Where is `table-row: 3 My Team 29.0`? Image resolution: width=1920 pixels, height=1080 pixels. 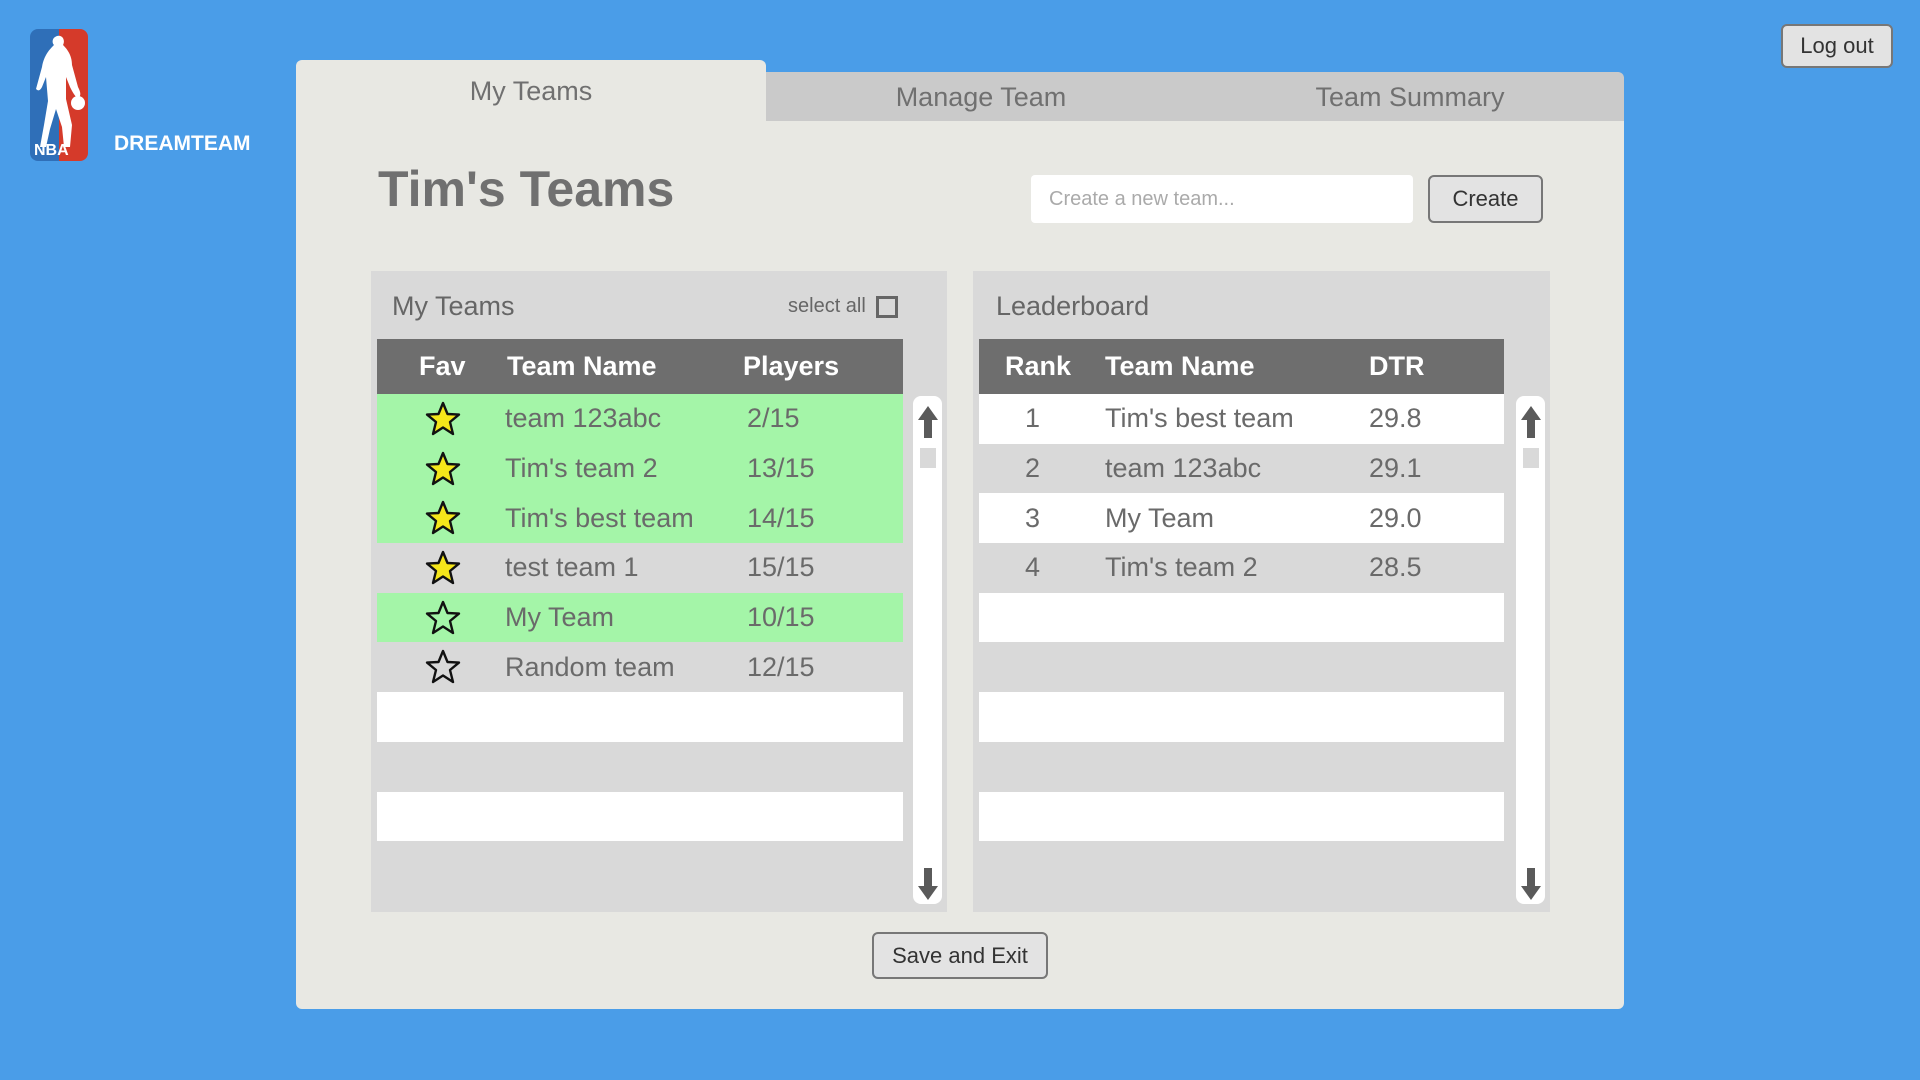
table-row: 3 My Team 29.0 is located at coordinates (1241, 518).